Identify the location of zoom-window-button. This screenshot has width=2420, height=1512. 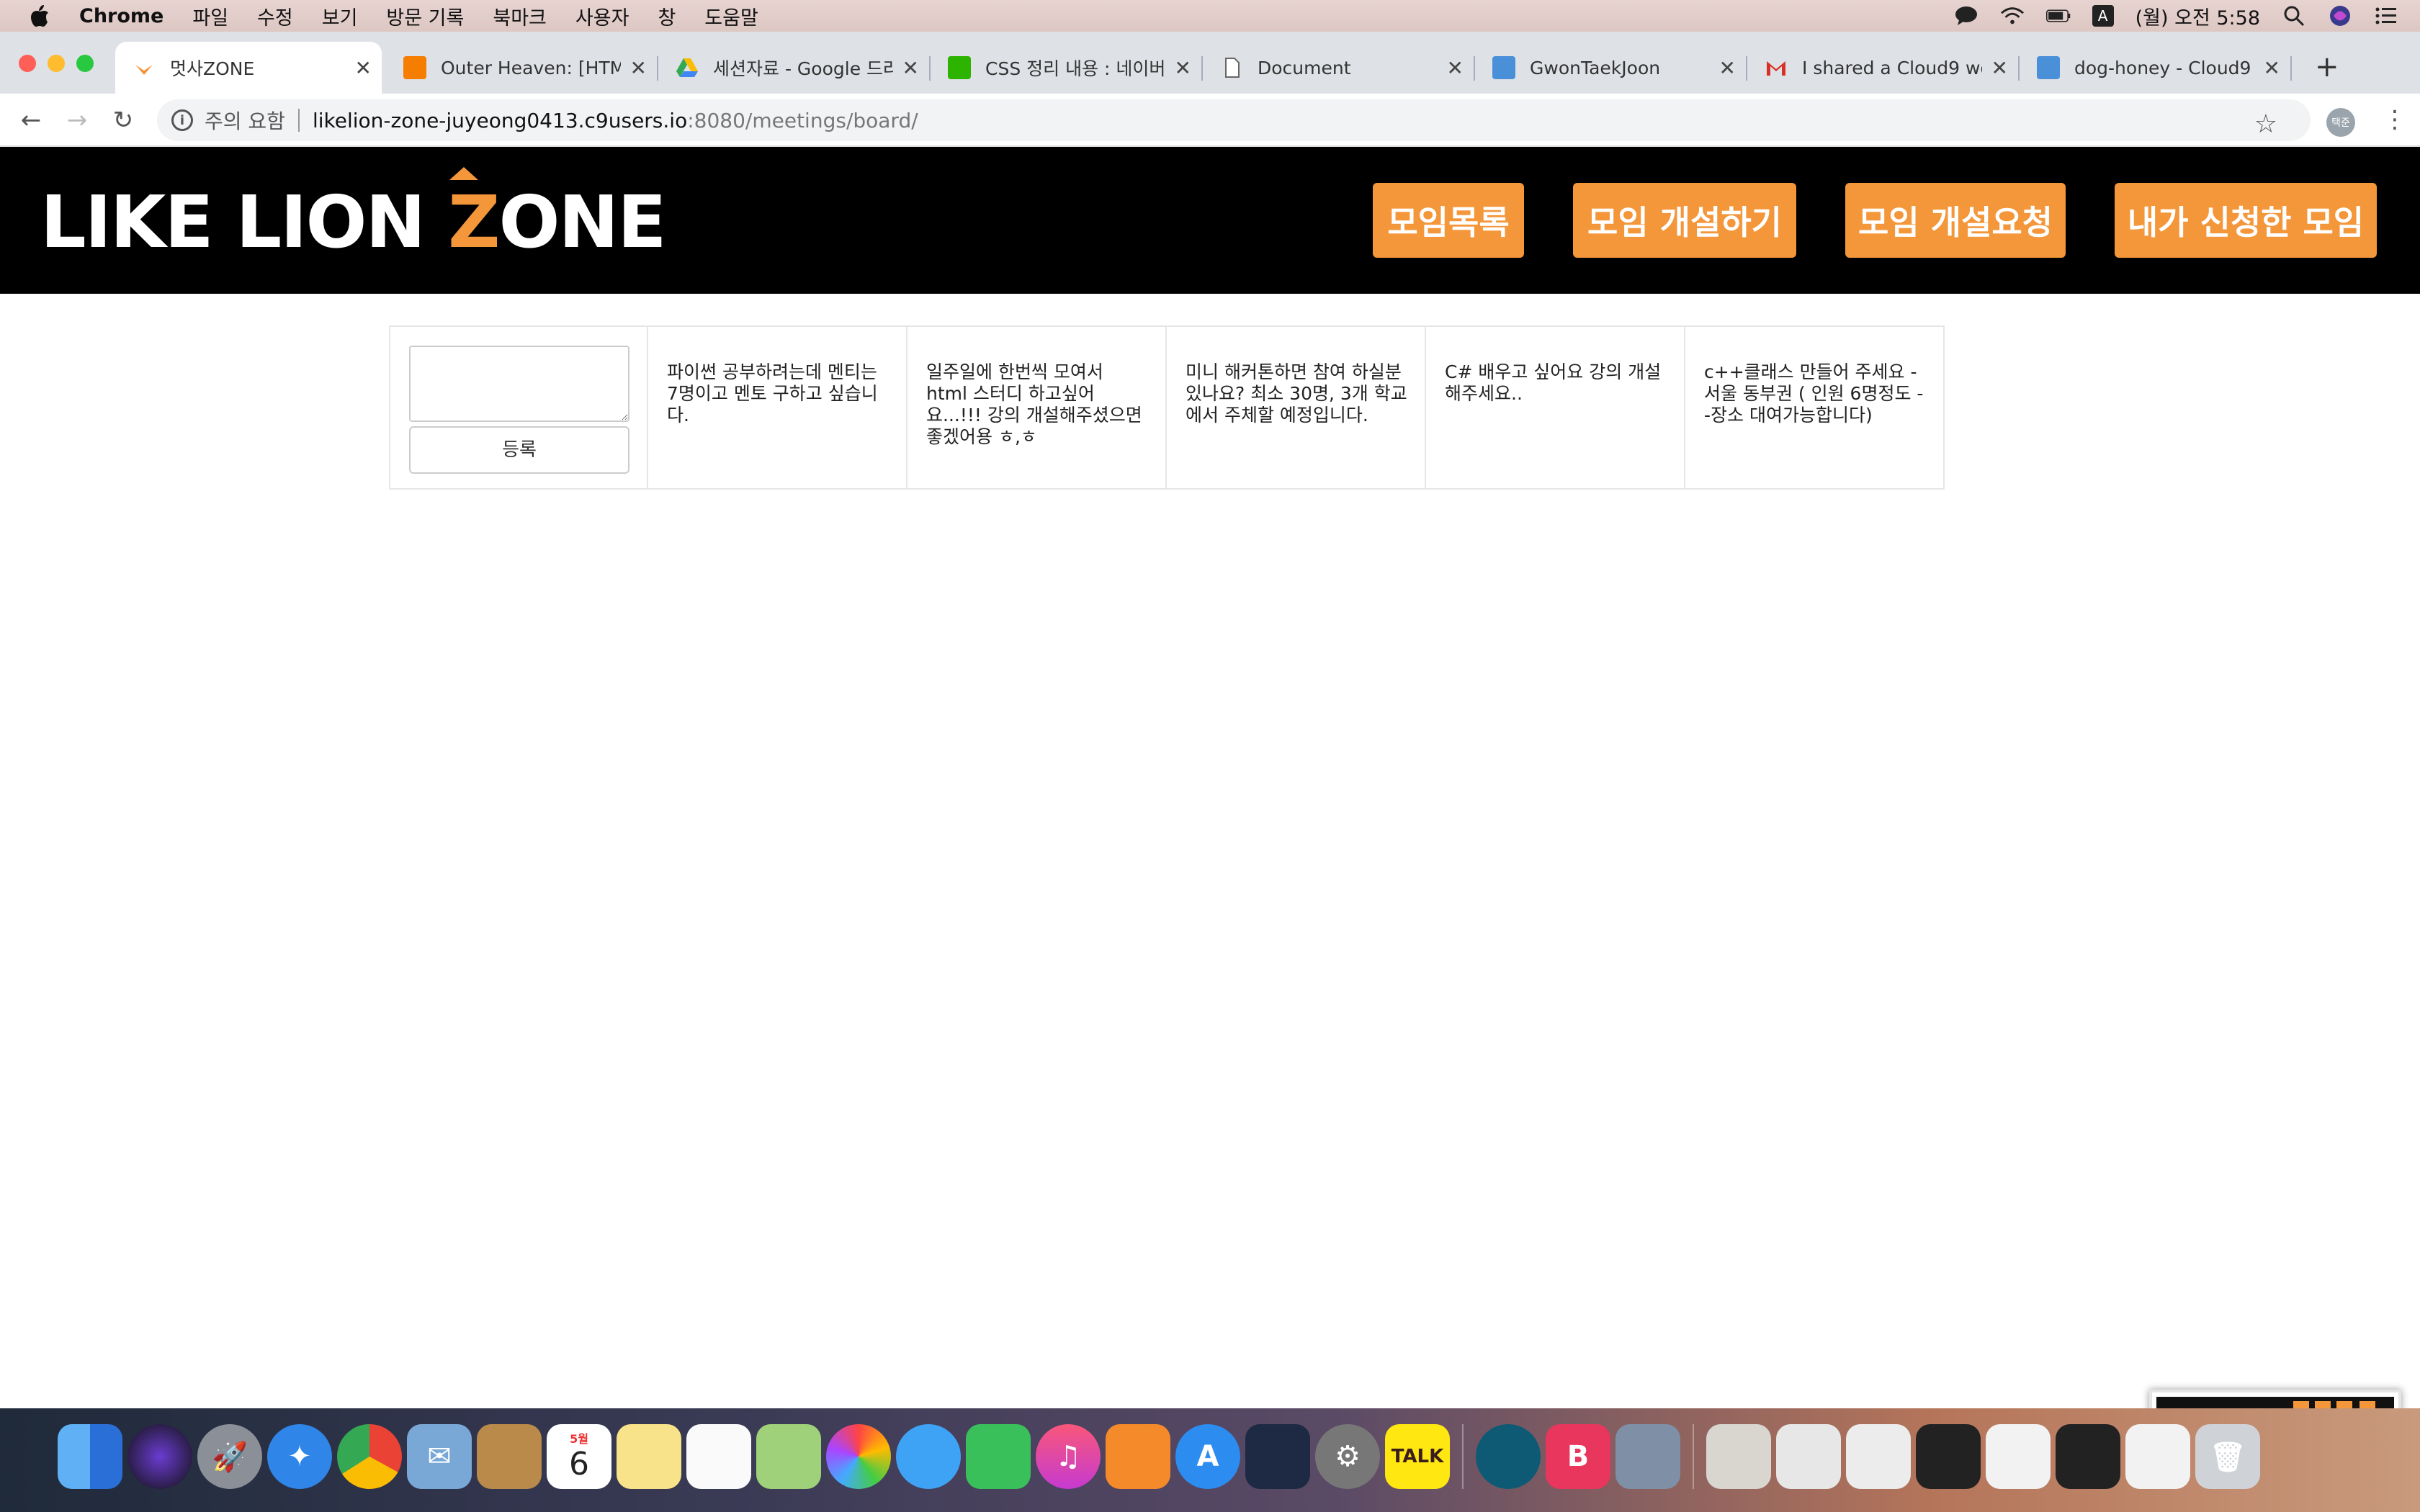
(85, 63).